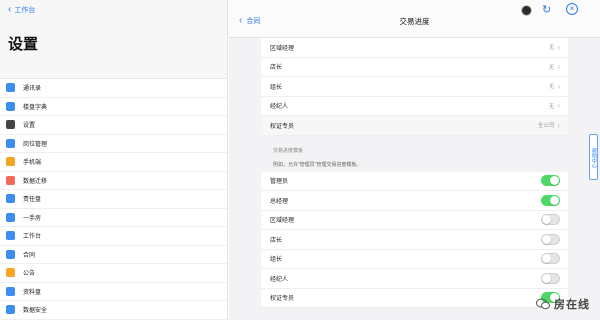 Image resolution: width=600 pixels, height=320 pixels. I want to click on permission-row: 店长, so click(414, 240).